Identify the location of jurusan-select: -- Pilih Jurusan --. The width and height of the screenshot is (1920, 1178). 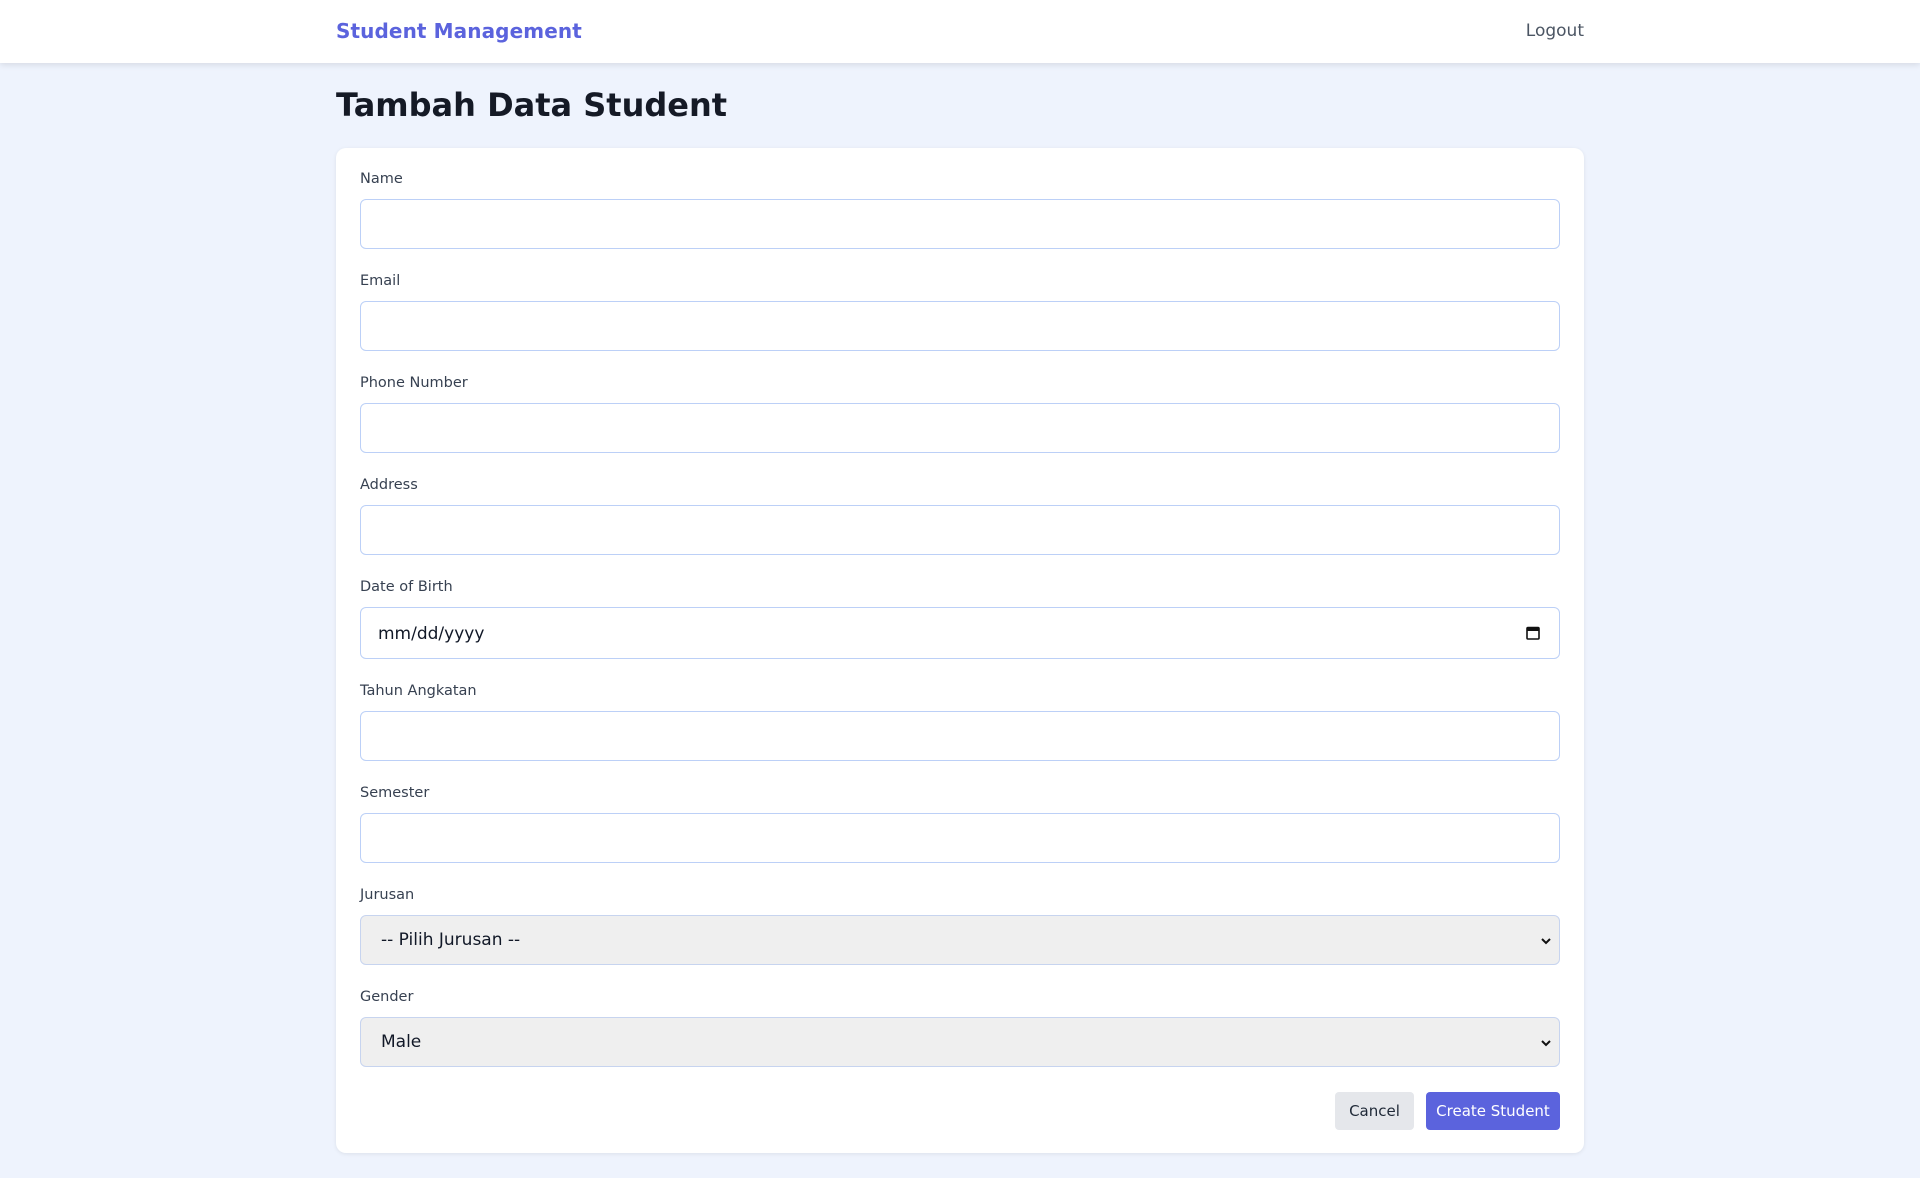
(960, 940).